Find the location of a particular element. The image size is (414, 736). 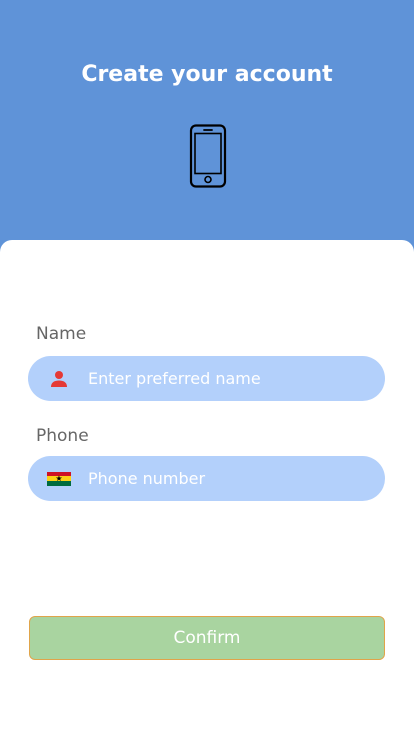

name-field is located at coordinates (206, 378).